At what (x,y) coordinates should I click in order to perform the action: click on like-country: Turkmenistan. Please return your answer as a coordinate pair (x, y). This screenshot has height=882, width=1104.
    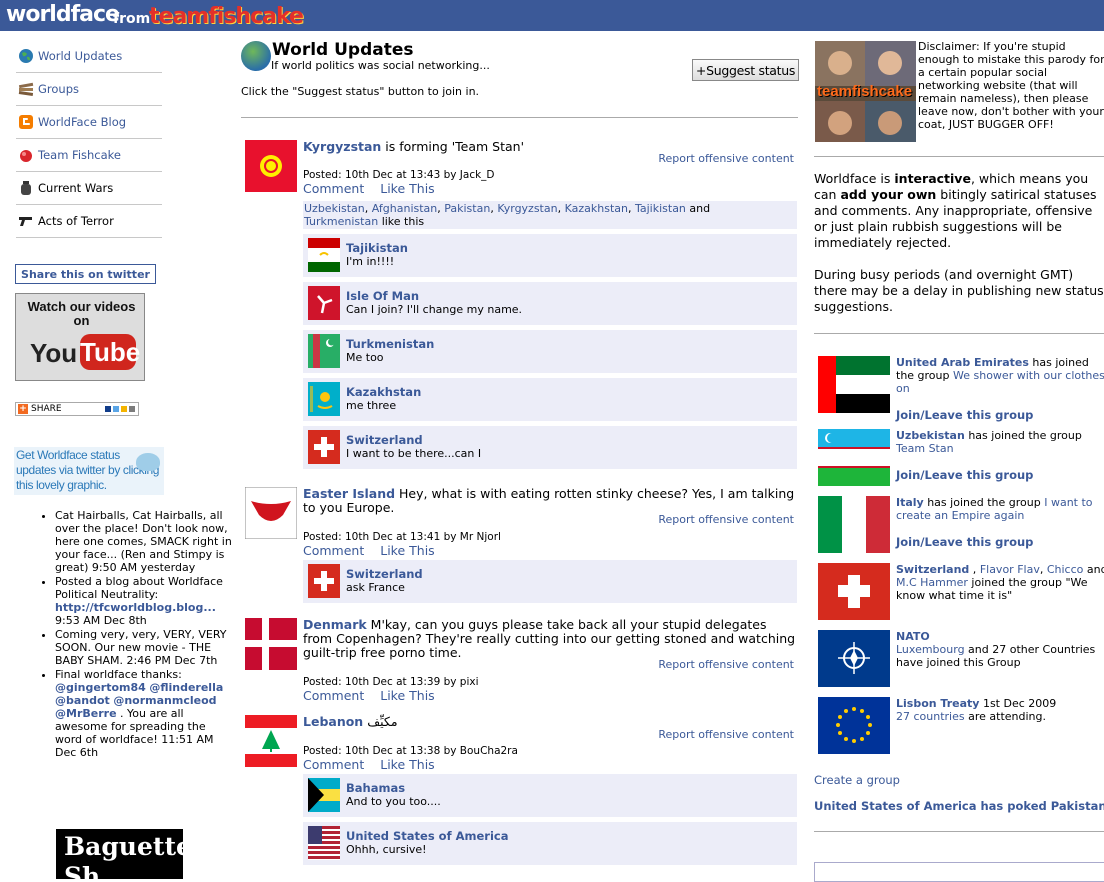
    Looking at the image, I should click on (341, 221).